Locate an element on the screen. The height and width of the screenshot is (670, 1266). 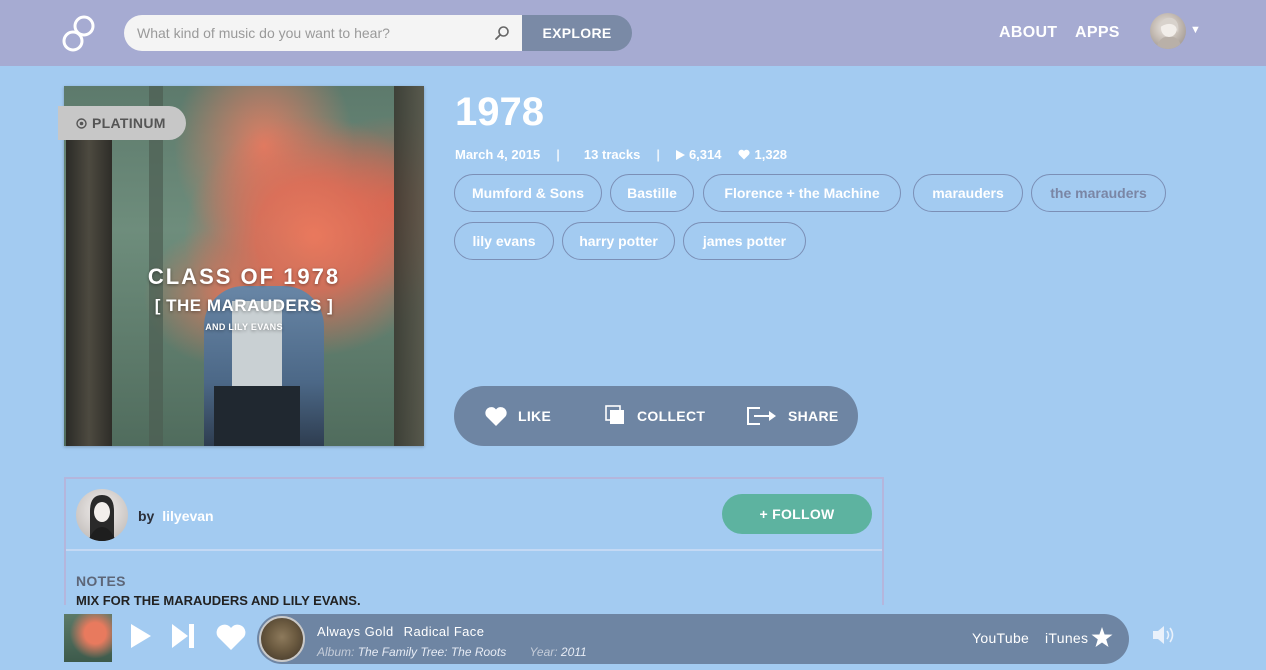
cover-text-line2: [ THE MARAUDERS ] is located at coordinates (244, 305).